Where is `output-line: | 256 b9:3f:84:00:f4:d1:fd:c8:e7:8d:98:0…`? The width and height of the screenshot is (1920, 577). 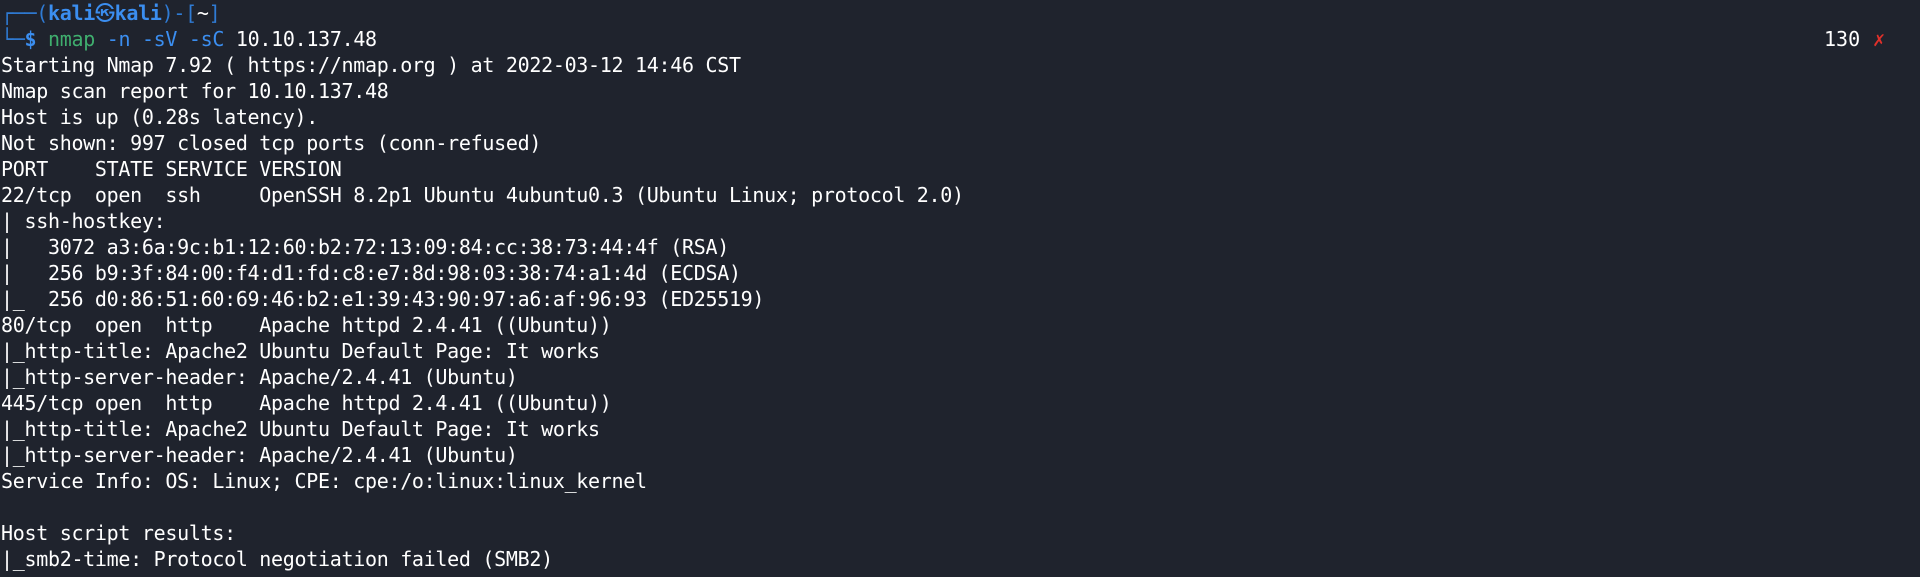
output-line: | 256 b9:3f:84:00:f4:d1:fd:c8:e7:8d:98:0… is located at coordinates (371, 273).